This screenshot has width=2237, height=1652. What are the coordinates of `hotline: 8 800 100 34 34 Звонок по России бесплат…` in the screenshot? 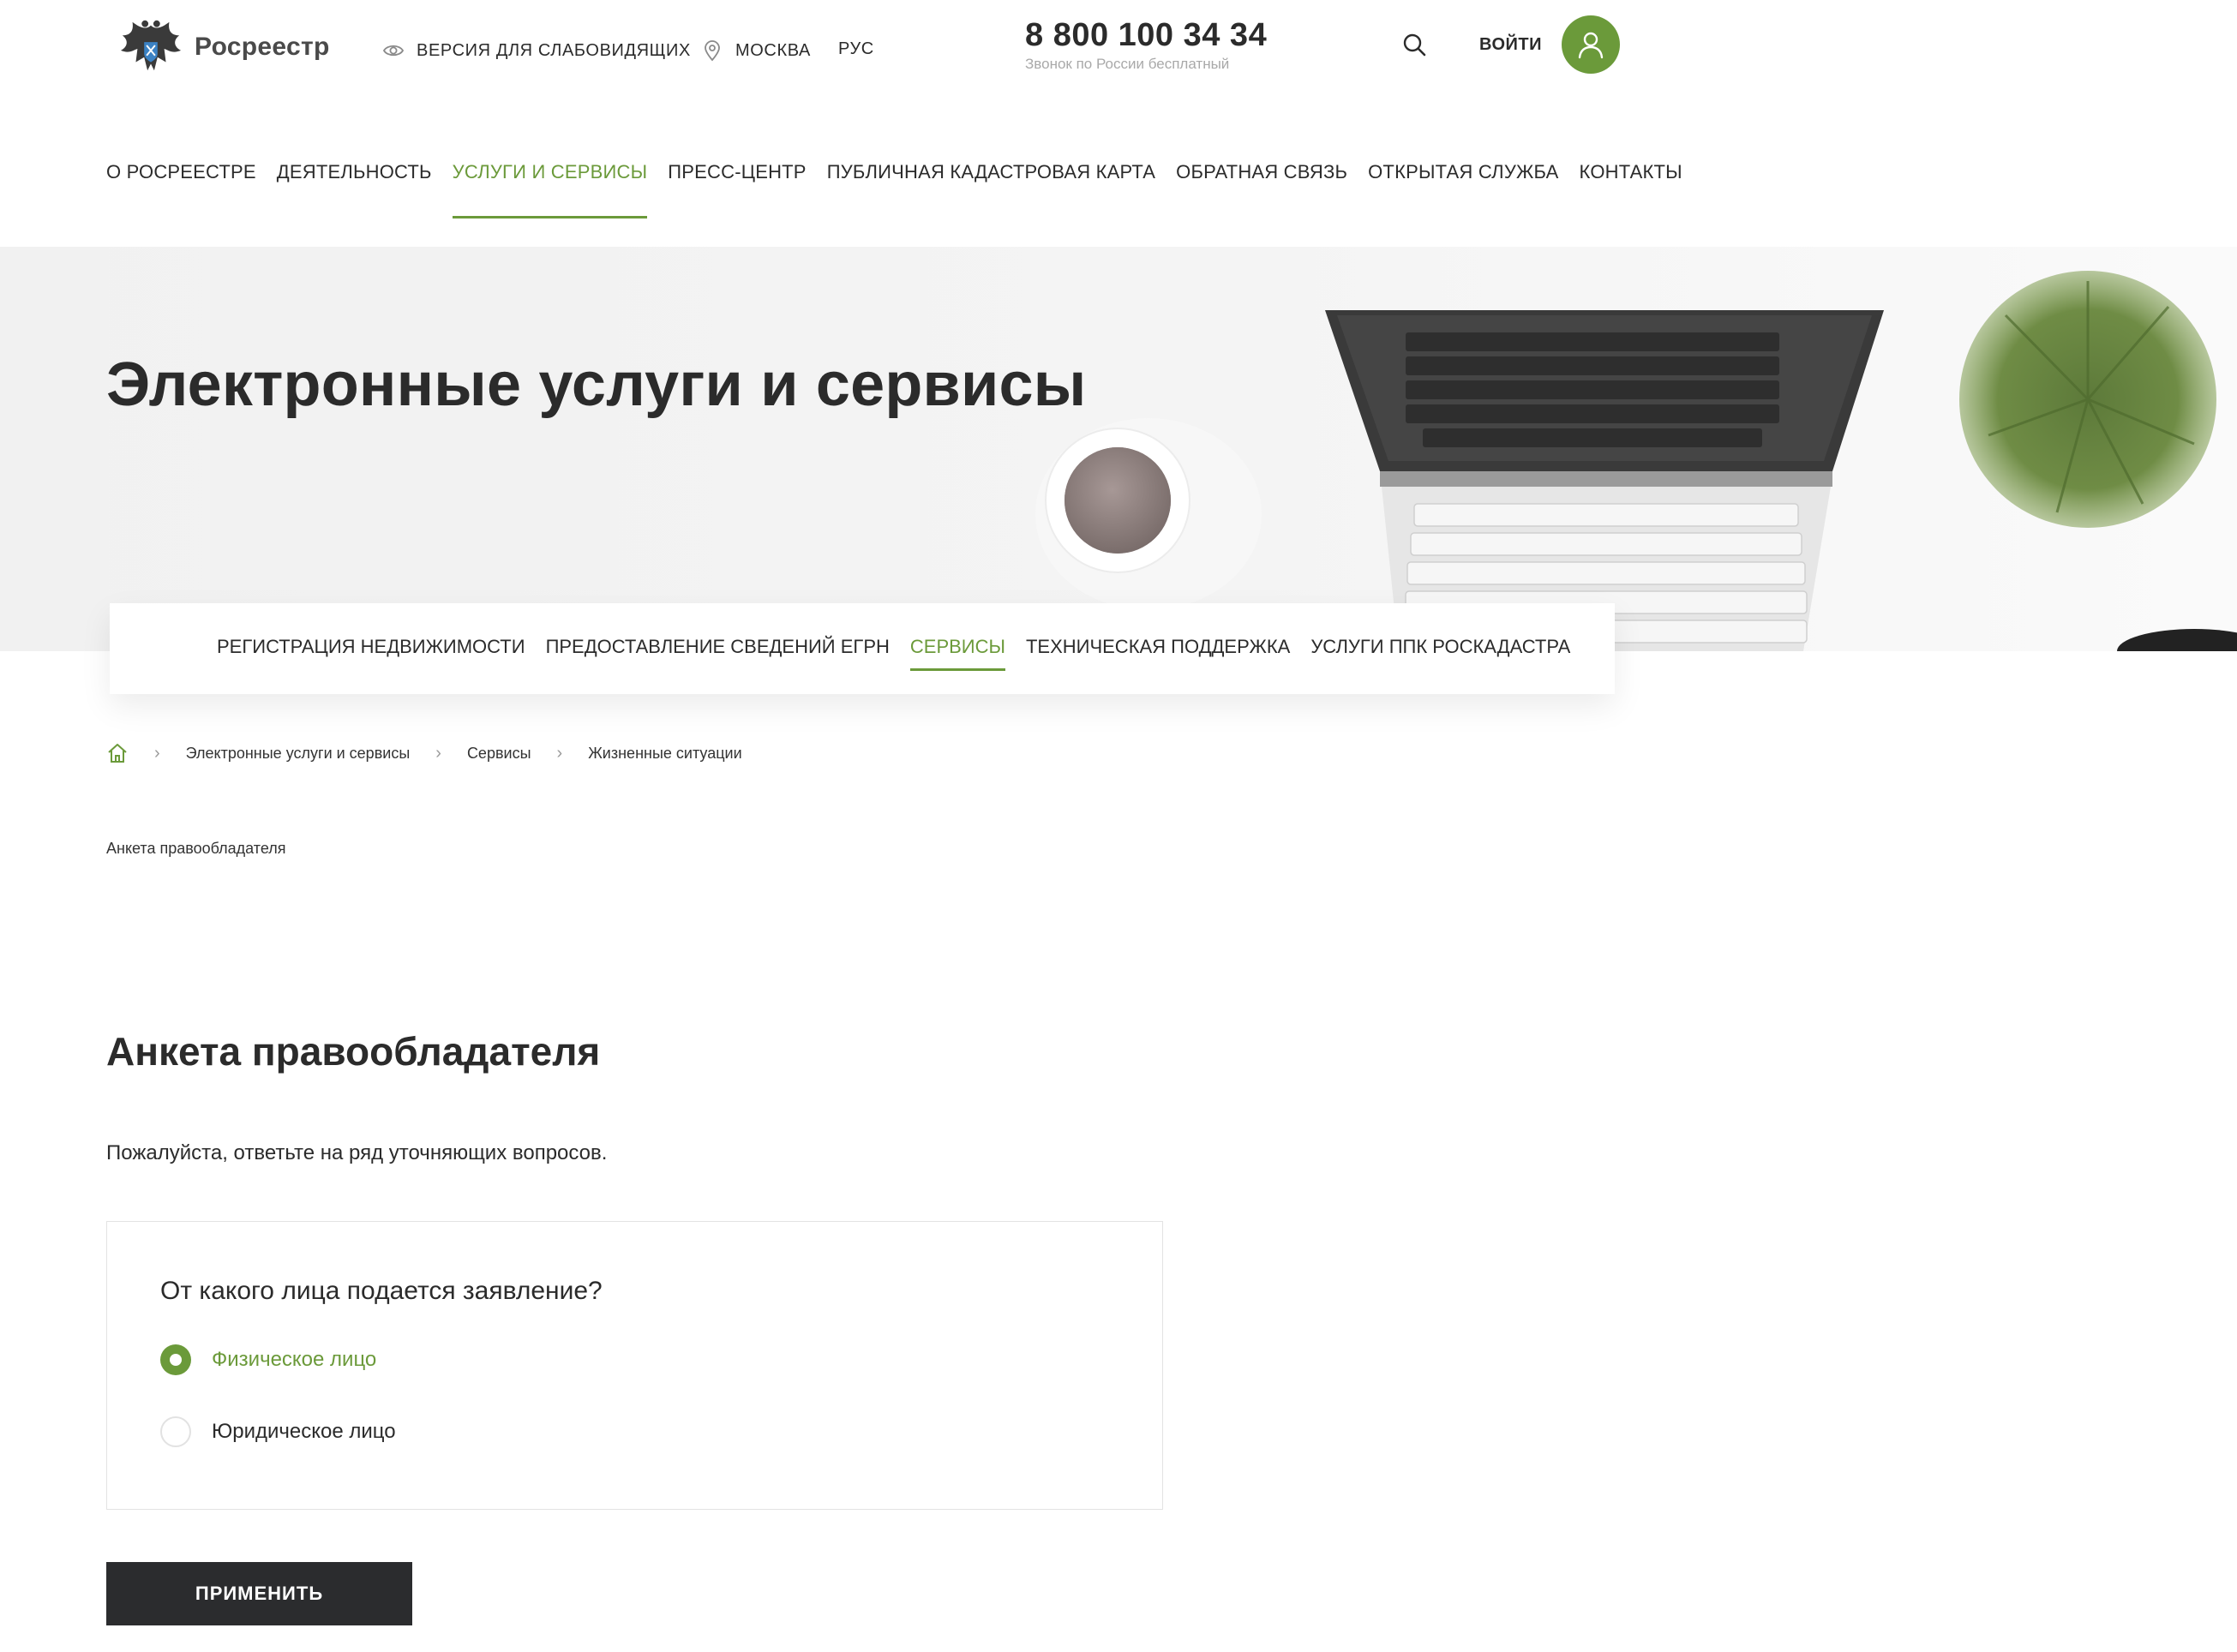 It's located at (1146, 45).